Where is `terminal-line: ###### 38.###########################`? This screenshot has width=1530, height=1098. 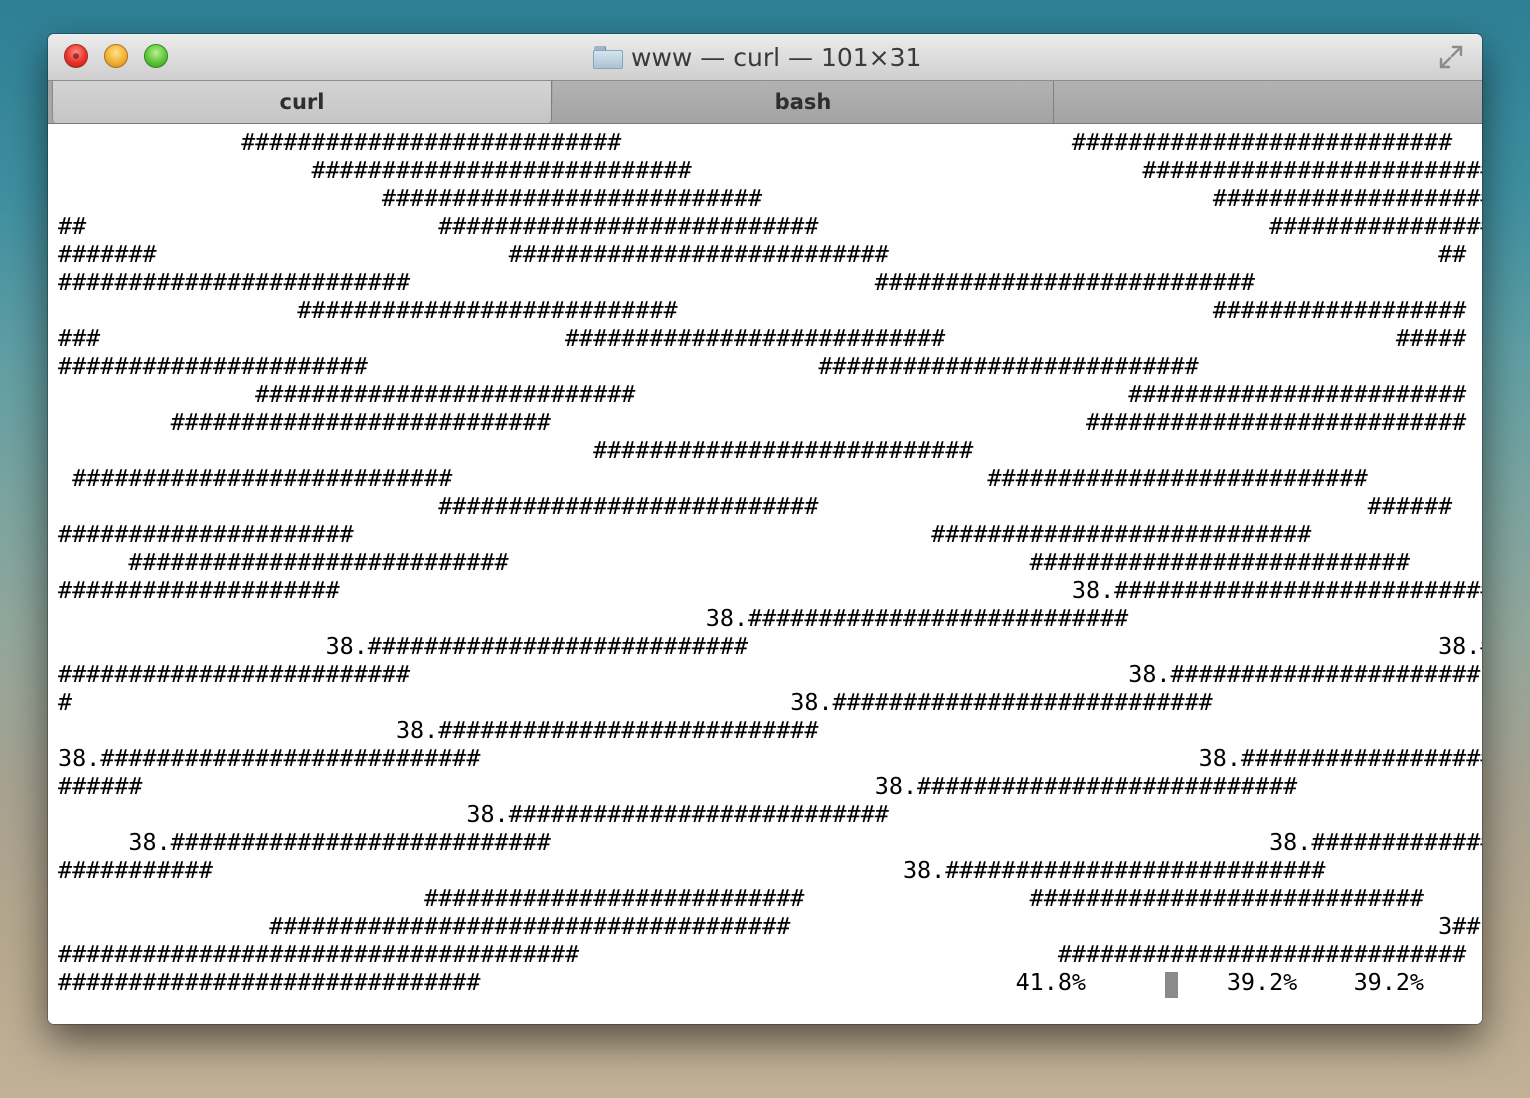 terminal-line: ###### 38.########################### is located at coordinates (678, 786).